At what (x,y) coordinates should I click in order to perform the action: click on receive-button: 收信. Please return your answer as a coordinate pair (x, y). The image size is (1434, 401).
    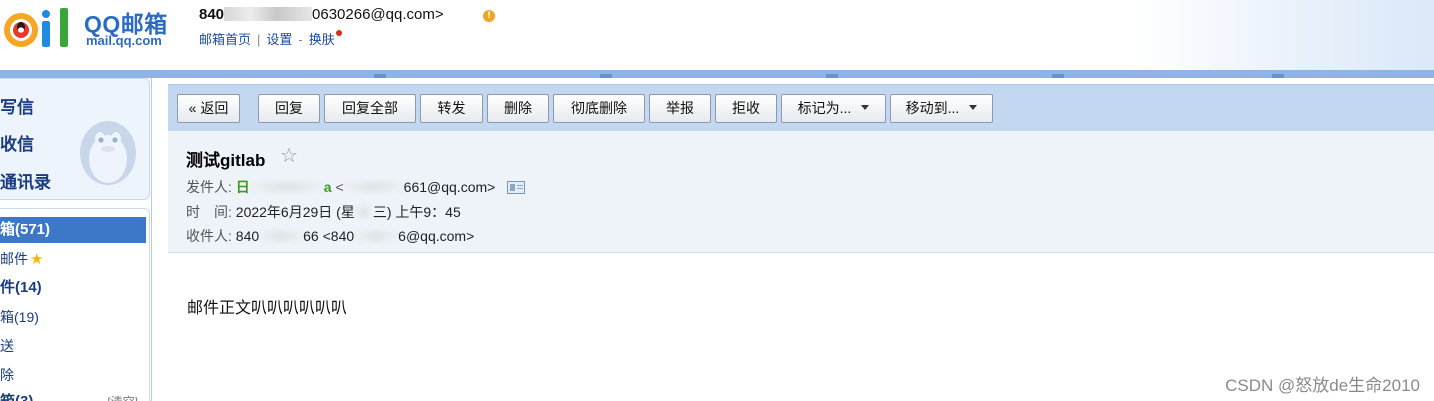
    Looking at the image, I should click on (17, 142).